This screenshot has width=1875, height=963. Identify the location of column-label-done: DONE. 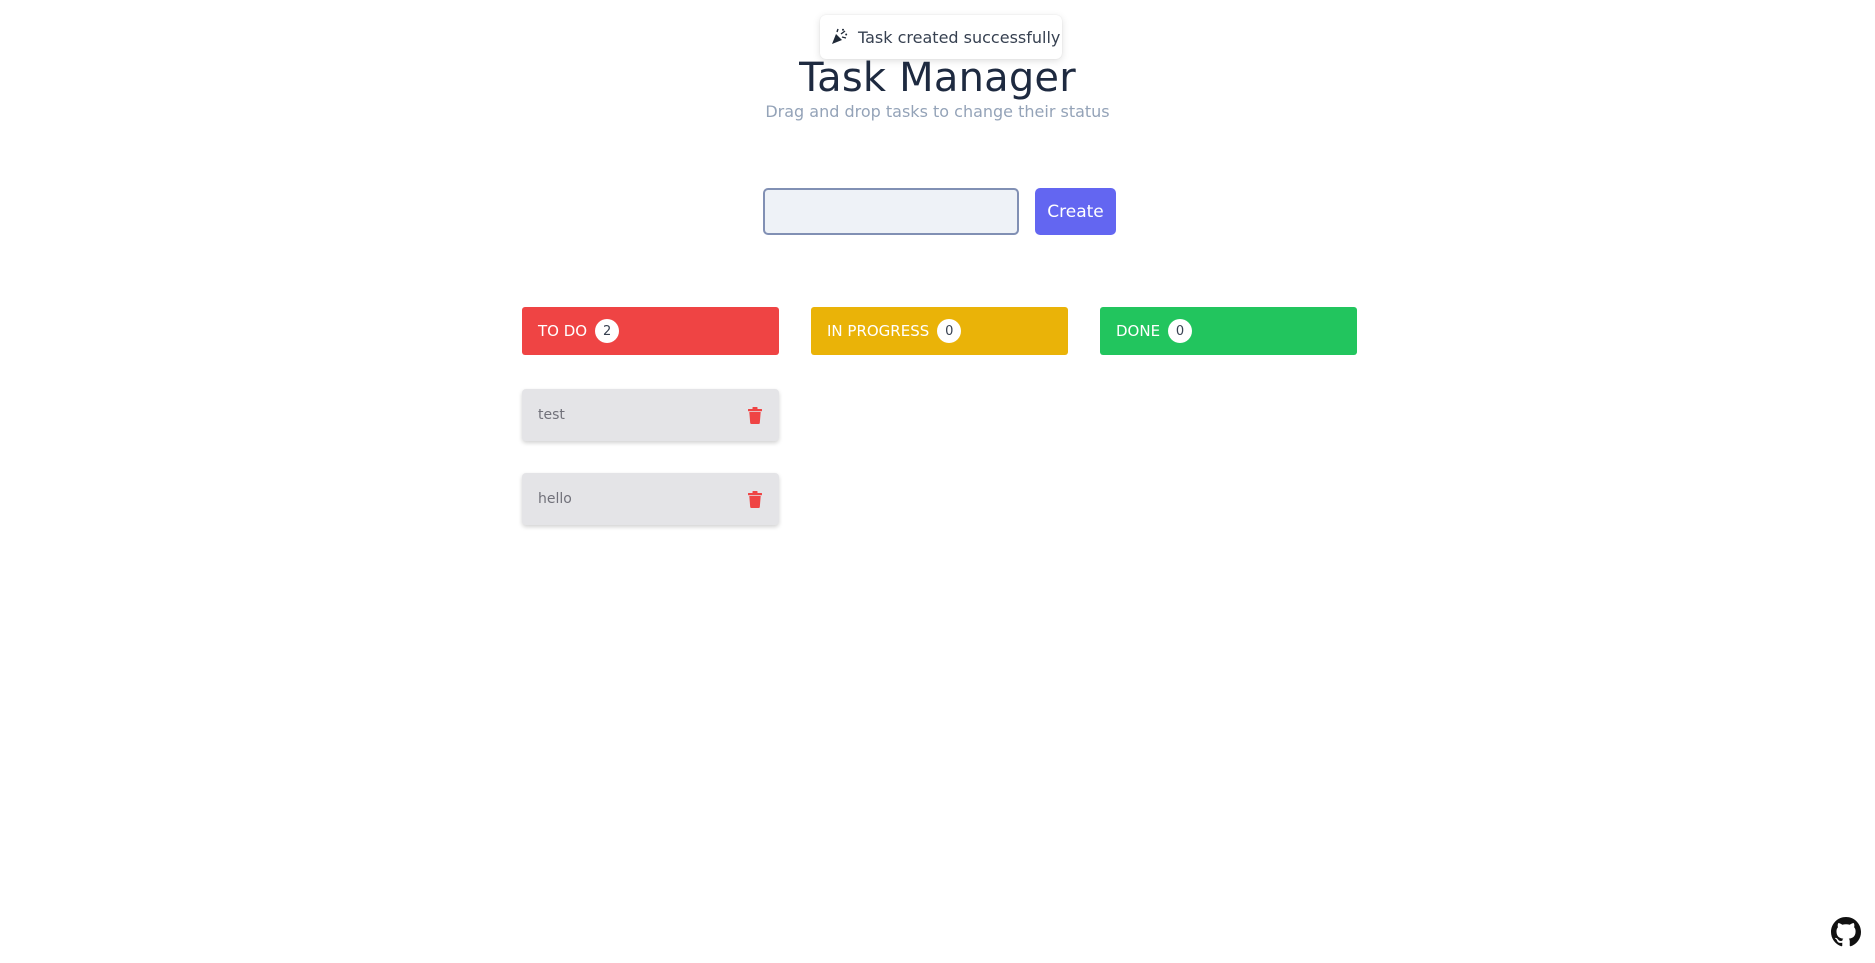
(1138, 331).